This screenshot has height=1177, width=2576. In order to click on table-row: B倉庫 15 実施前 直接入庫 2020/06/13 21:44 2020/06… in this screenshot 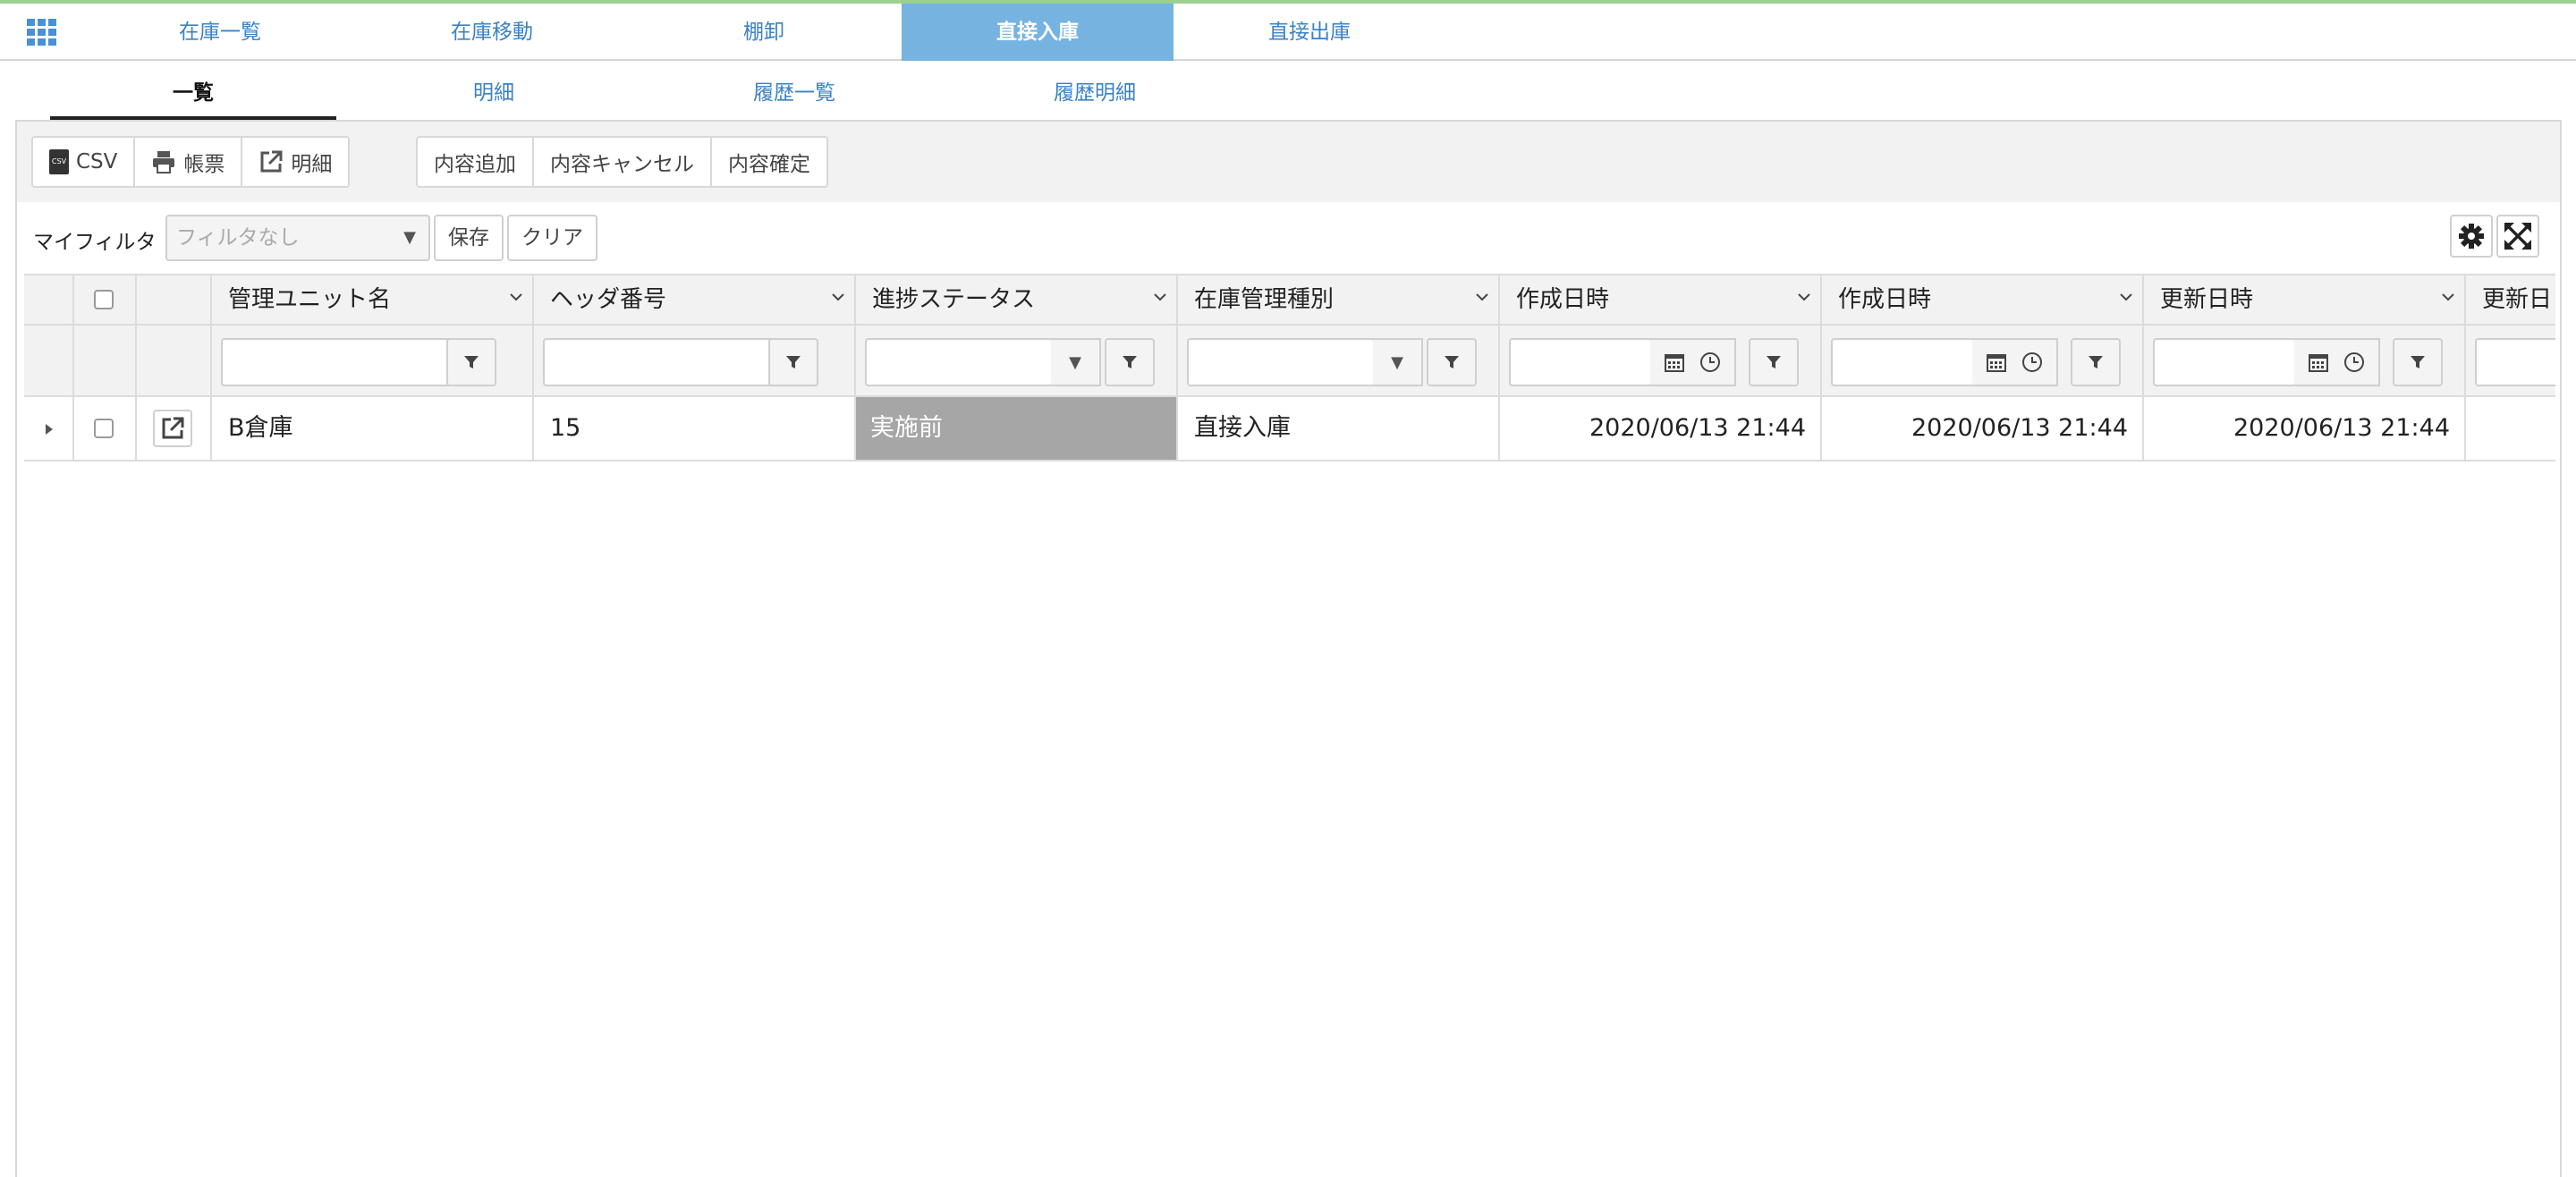, I will do `click(1289, 429)`.